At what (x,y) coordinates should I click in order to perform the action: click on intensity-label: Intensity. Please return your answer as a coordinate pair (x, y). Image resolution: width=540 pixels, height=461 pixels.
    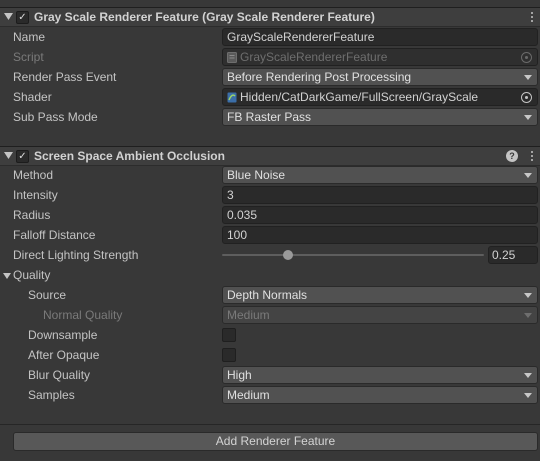
    Looking at the image, I should click on (35, 195).